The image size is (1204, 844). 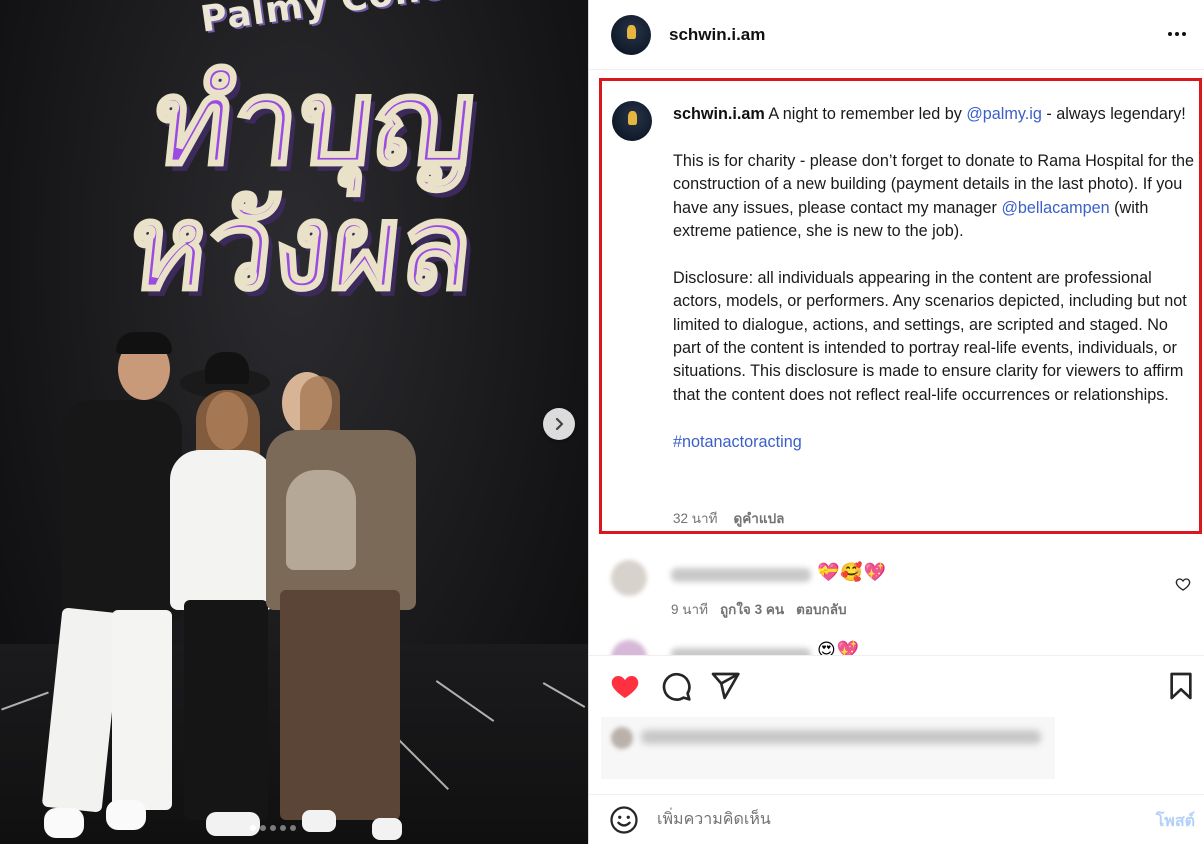 What do you see at coordinates (865, 114) in the screenshot?
I see `caption-intro: A night to remember led by` at bounding box center [865, 114].